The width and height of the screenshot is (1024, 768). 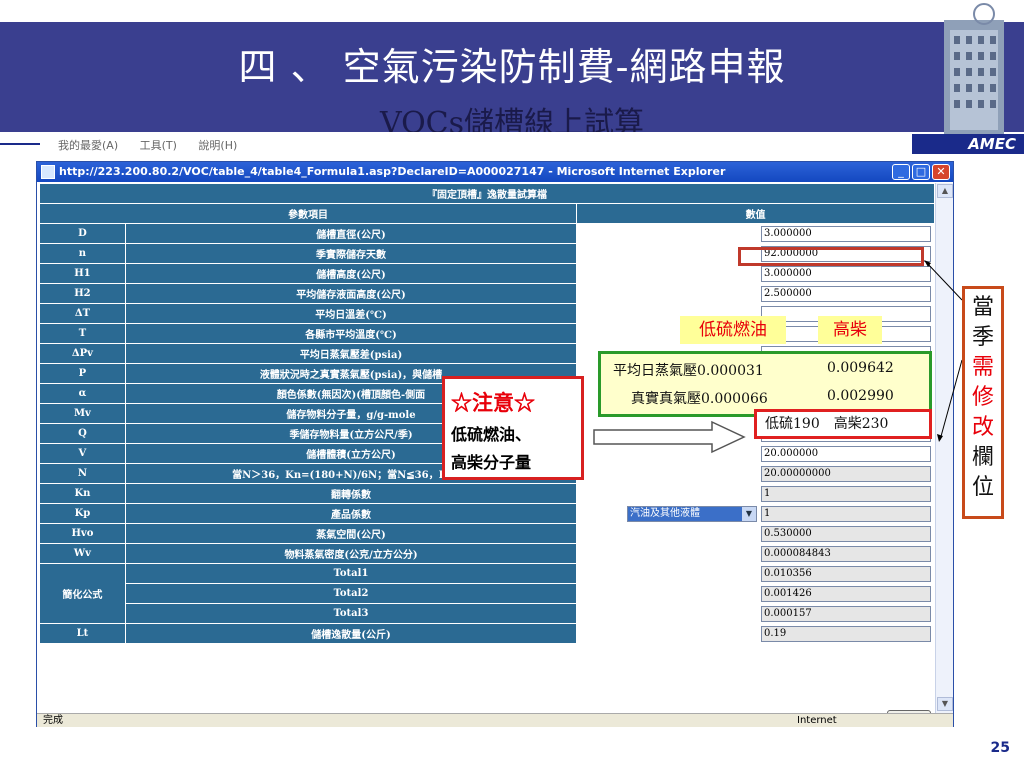 I want to click on value-field: 2.500000, so click(x=846, y=293).